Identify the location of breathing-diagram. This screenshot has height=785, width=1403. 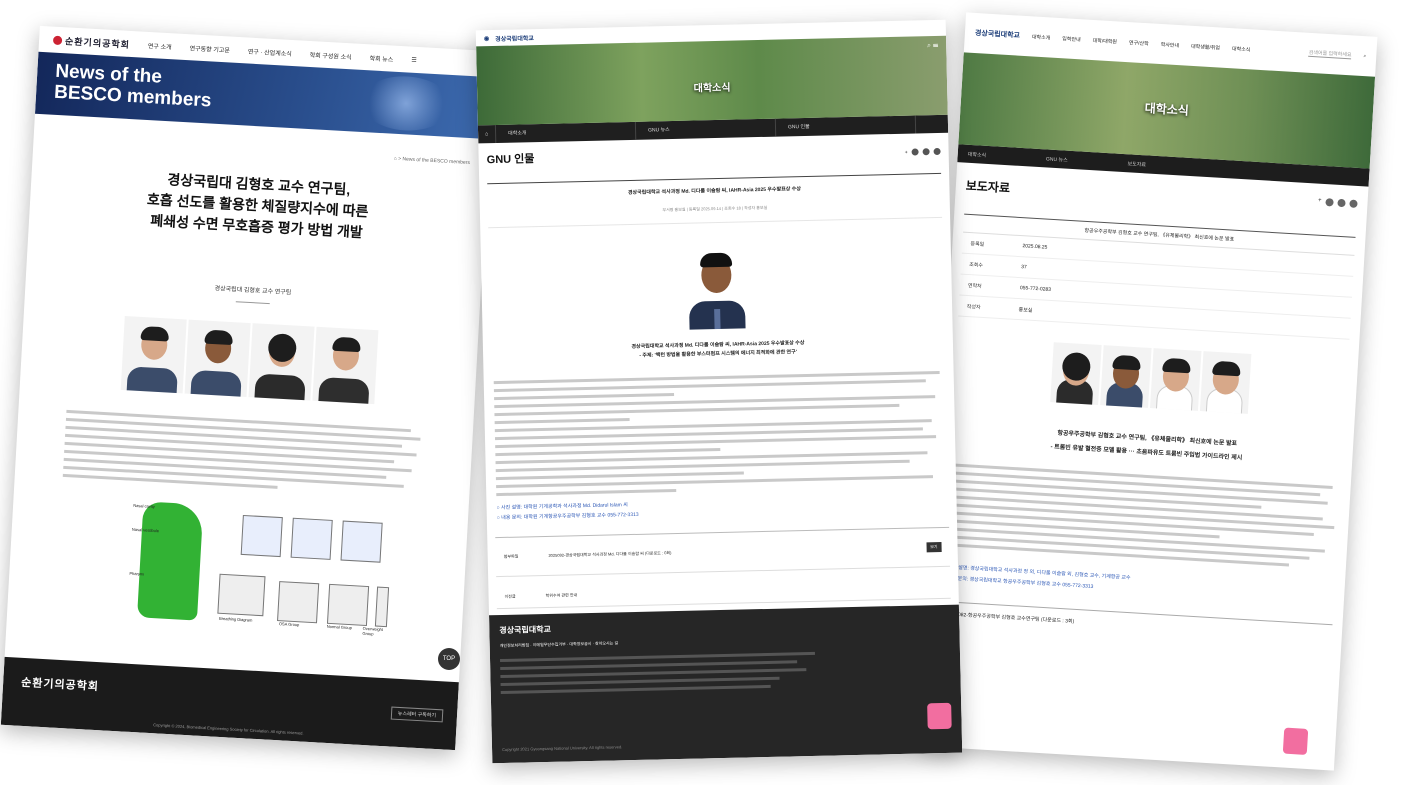
(241, 595).